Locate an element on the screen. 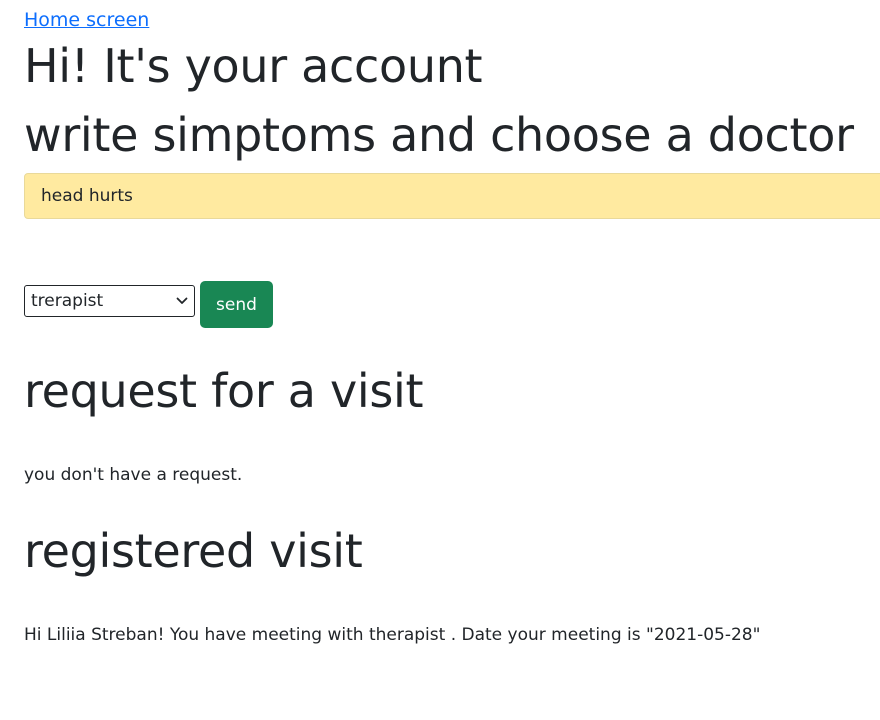  doctor-select: trerapist is located at coordinates (109, 301).